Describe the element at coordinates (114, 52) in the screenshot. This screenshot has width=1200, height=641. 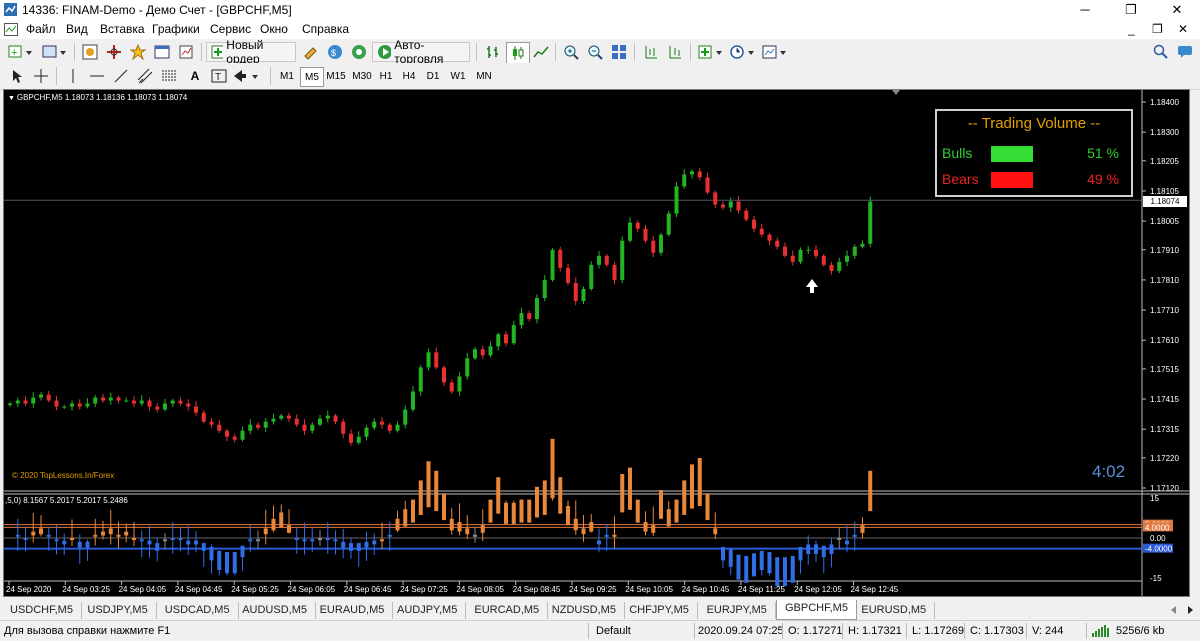
I see `data-window-icon` at that location.